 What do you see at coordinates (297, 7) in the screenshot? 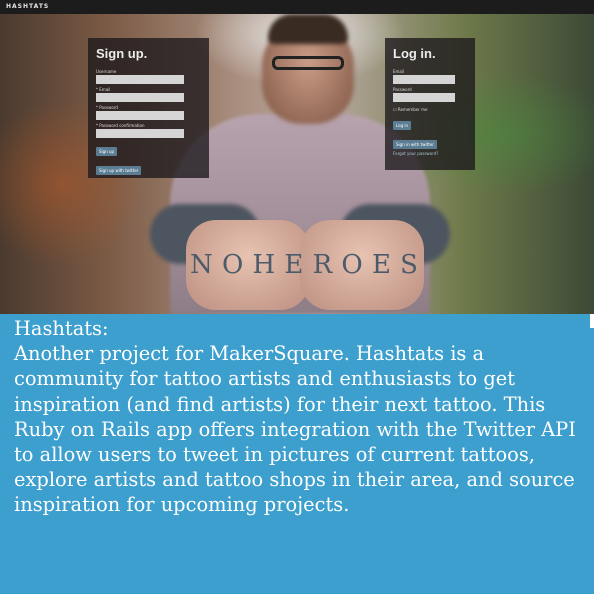
I see `top-nav-bar: HASHTATS` at bounding box center [297, 7].